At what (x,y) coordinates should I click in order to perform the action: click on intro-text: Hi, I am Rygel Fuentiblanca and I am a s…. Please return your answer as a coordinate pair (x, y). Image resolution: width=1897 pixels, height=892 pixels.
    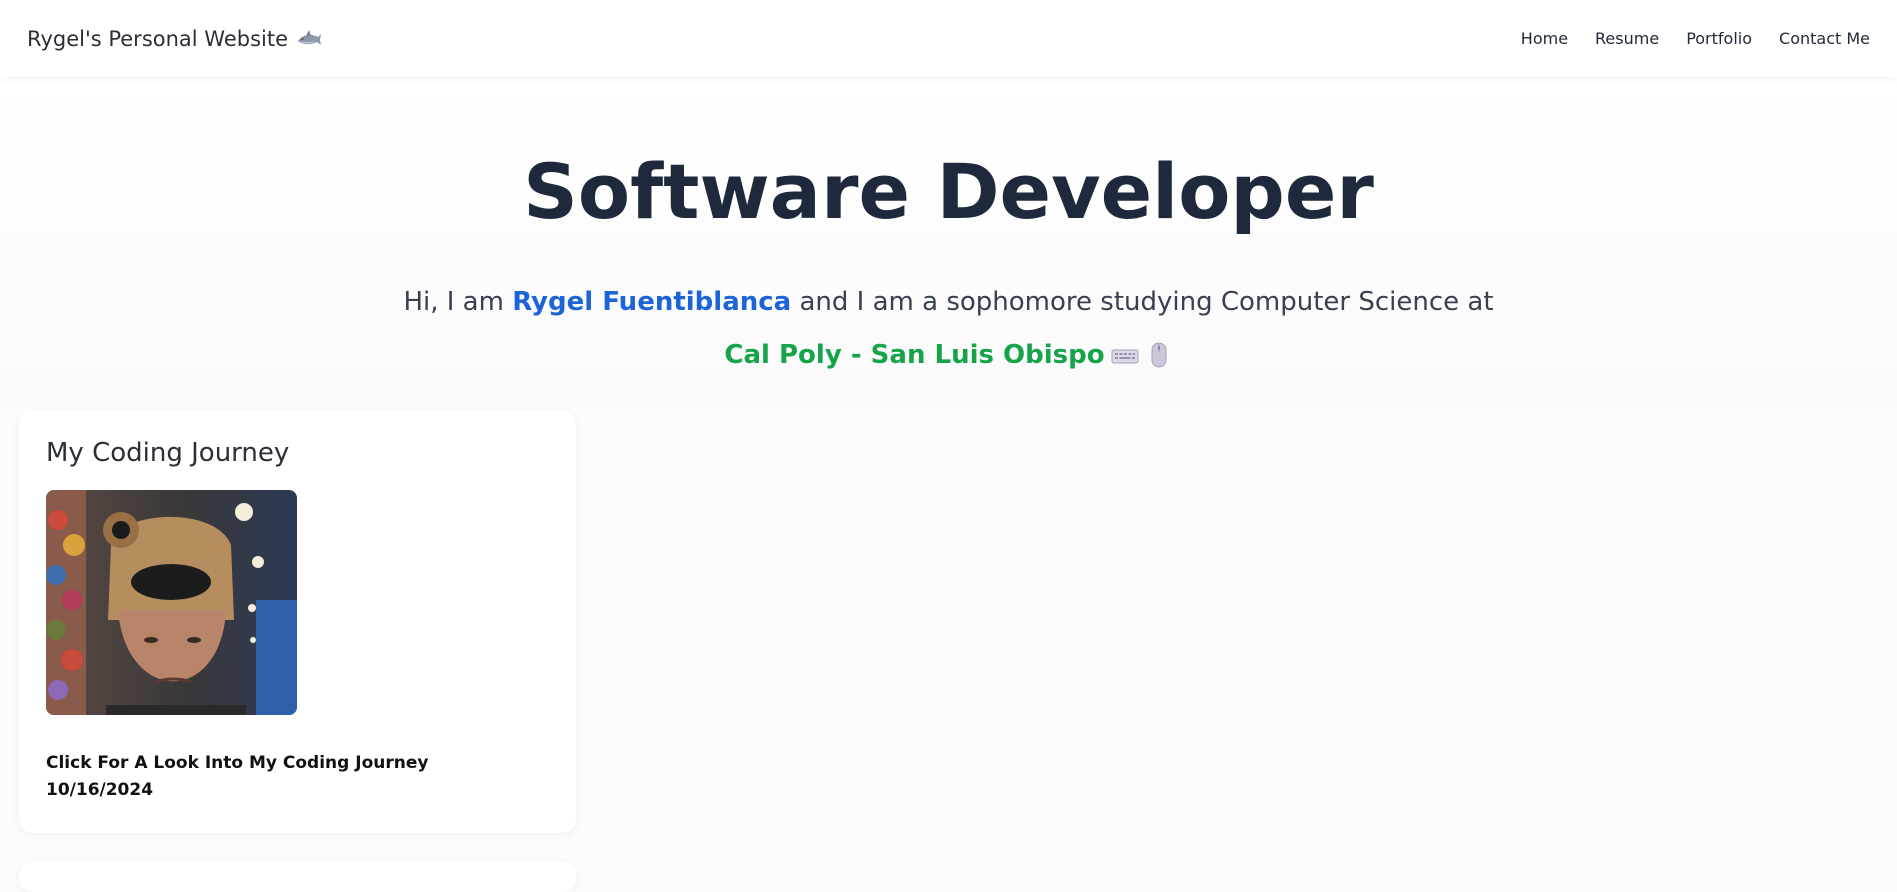
    Looking at the image, I should click on (948, 302).